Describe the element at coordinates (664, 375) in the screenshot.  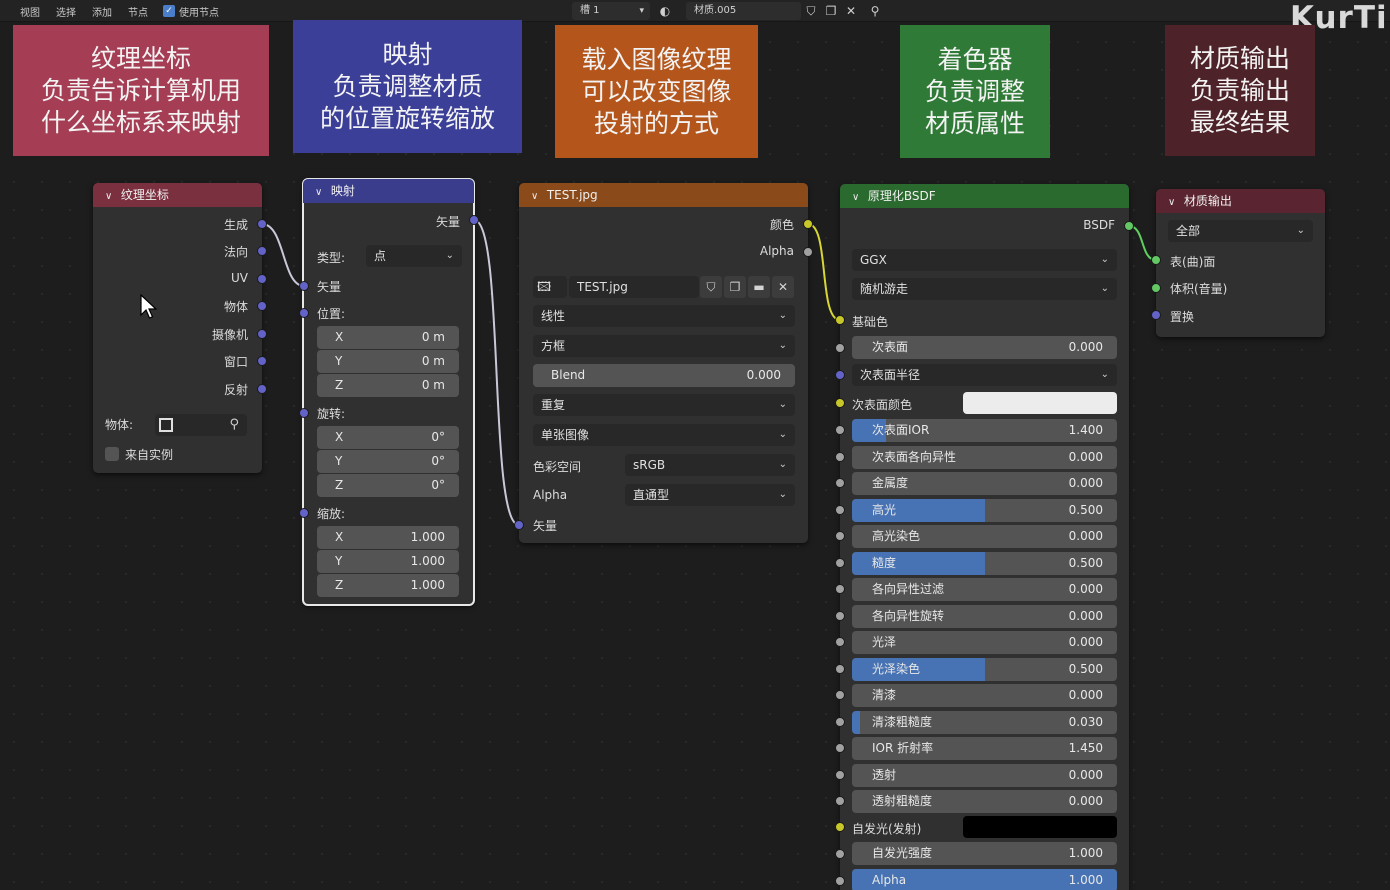
I see `blend-field: Blend 0.000` at that location.